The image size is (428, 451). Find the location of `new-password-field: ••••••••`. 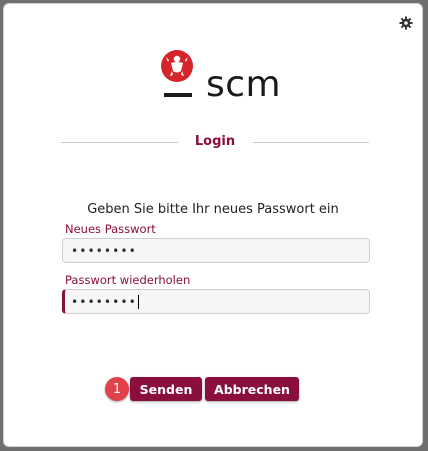

new-password-field: •••••••• is located at coordinates (216, 250).